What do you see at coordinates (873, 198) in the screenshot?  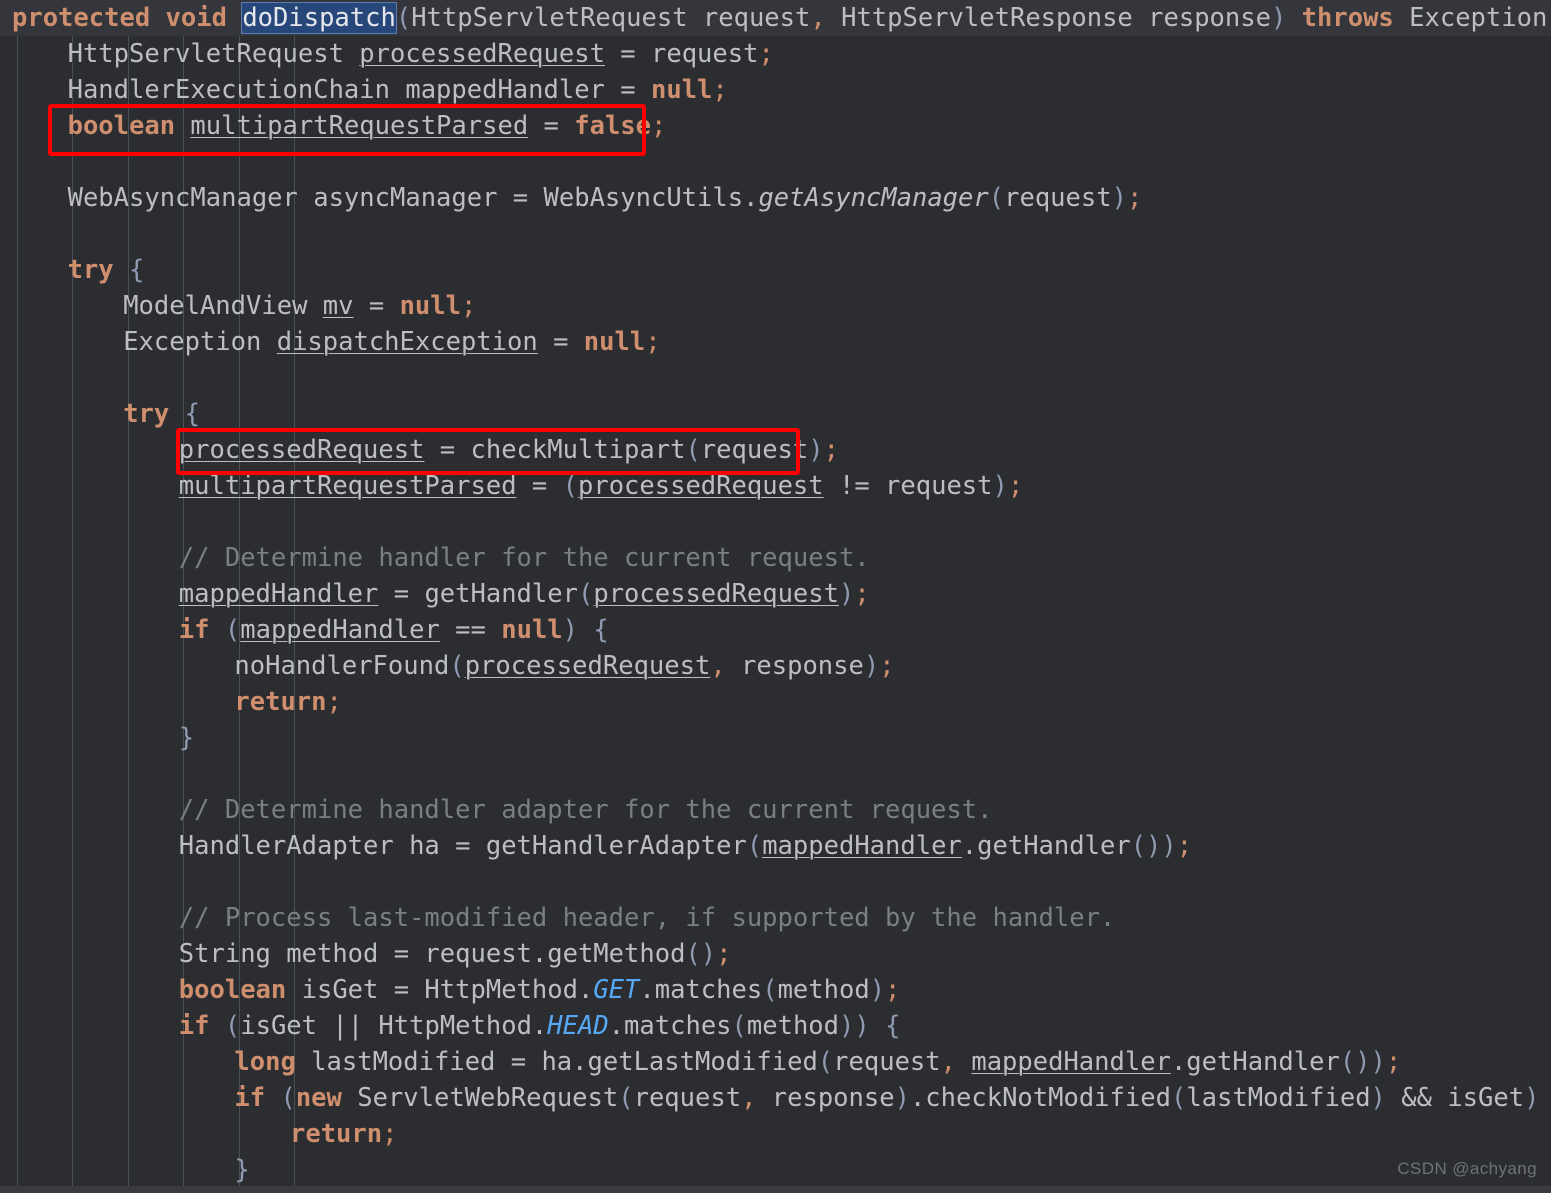 I see `code-token: getAsyncManager` at bounding box center [873, 198].